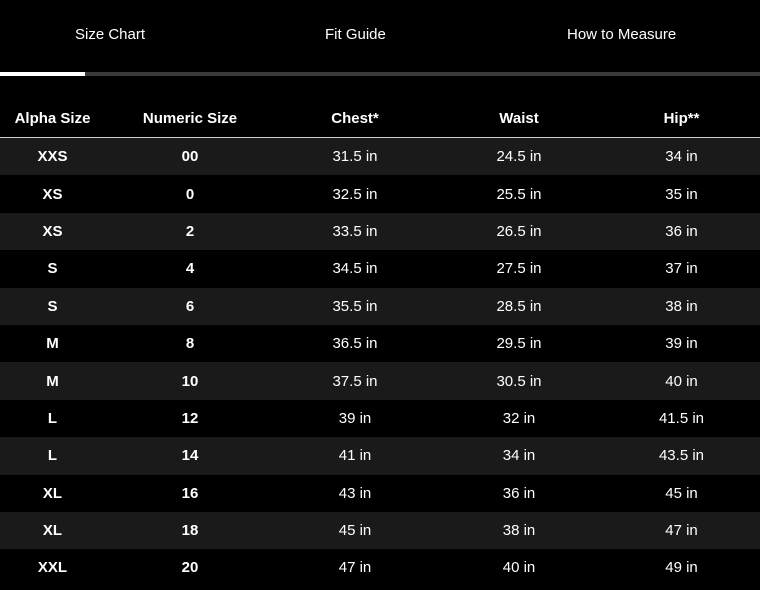 The width and height of the screenshot is (760, 590). What do you see at coordinates (681, 269) in the screenshot?
I see `cell-hip: 37 in` at bounding box center [681, 269].